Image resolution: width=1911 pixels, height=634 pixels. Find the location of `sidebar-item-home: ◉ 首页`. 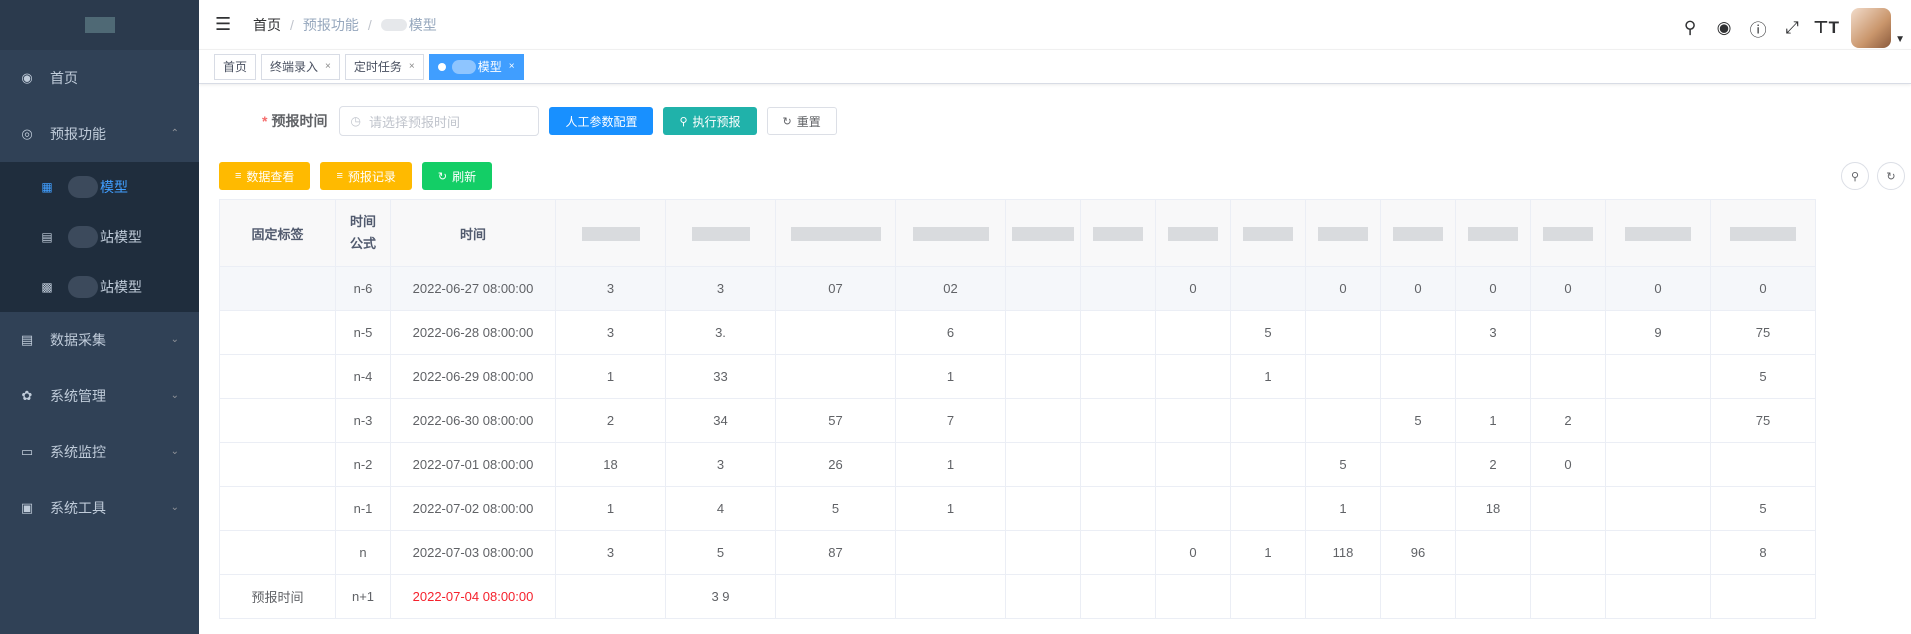

sidebar-item-home: ◉ 首页 is located at coordinates (99, 78).